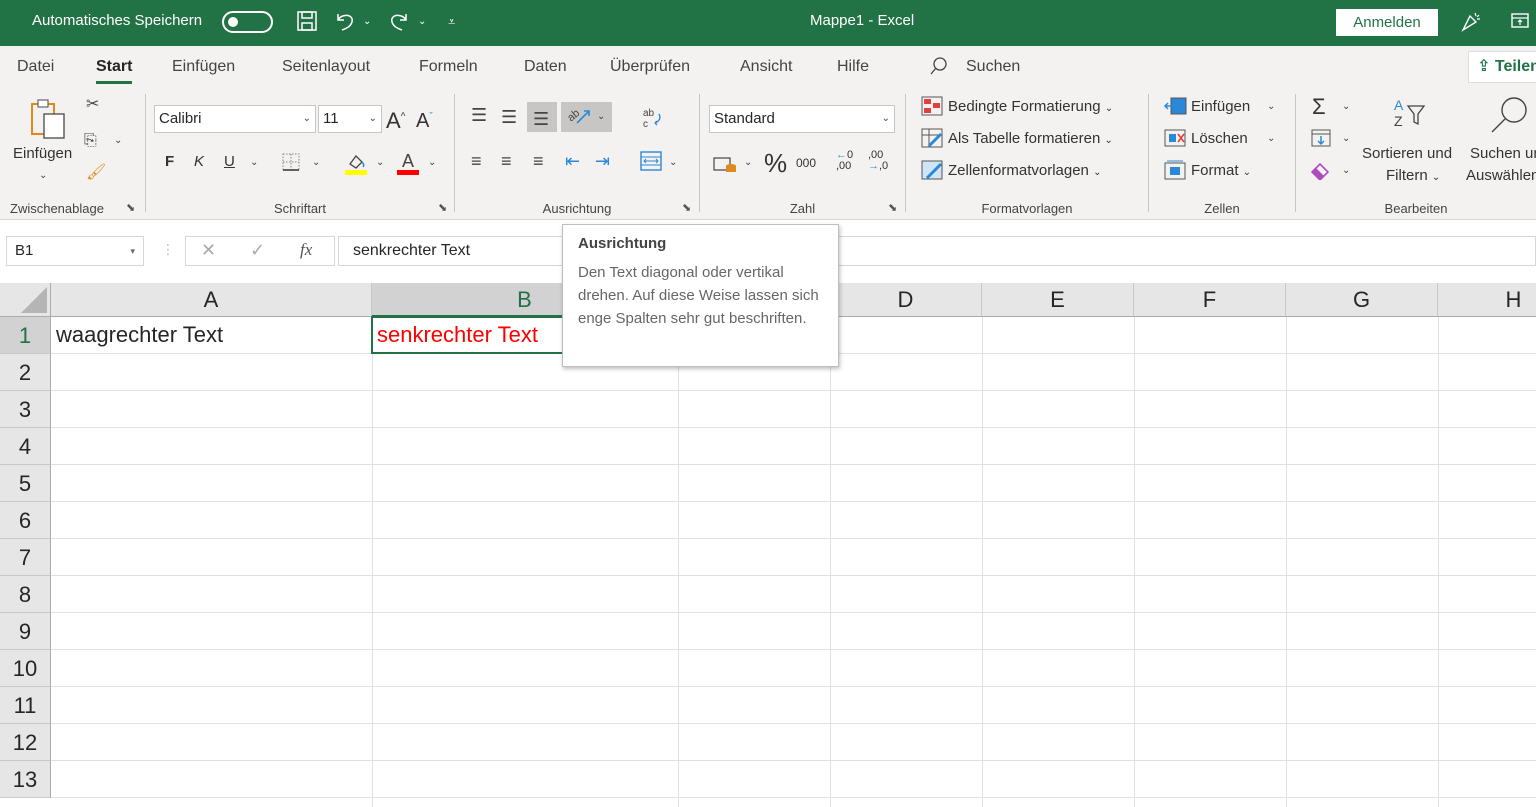  I want to click on signin-button: Anmelden, so click(1387, 22).